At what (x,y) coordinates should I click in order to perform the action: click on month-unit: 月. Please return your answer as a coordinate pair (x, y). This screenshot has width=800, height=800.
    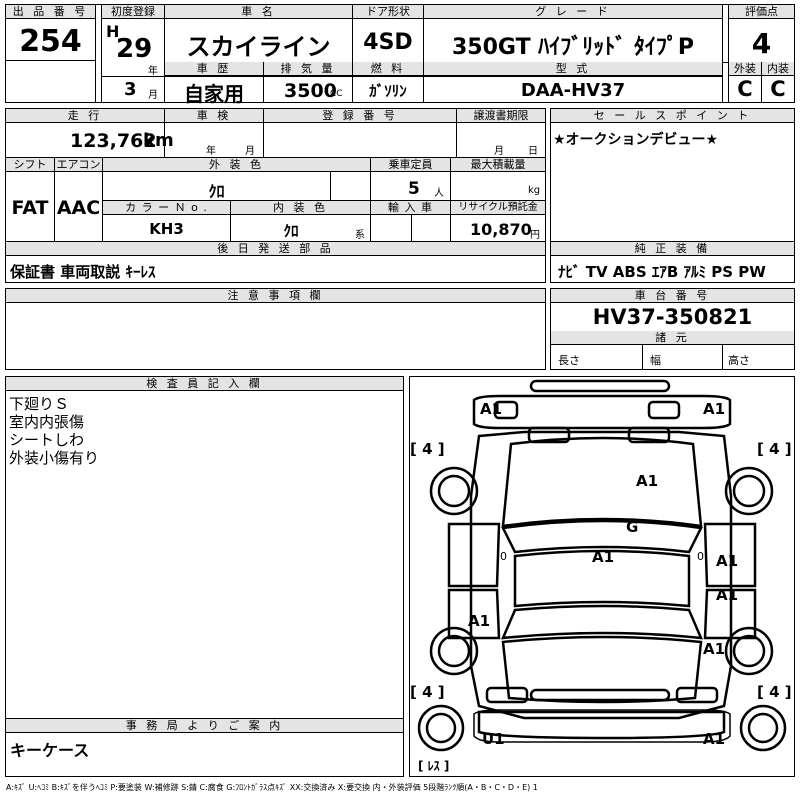
    Looking at the image, I should click on (153, 95).